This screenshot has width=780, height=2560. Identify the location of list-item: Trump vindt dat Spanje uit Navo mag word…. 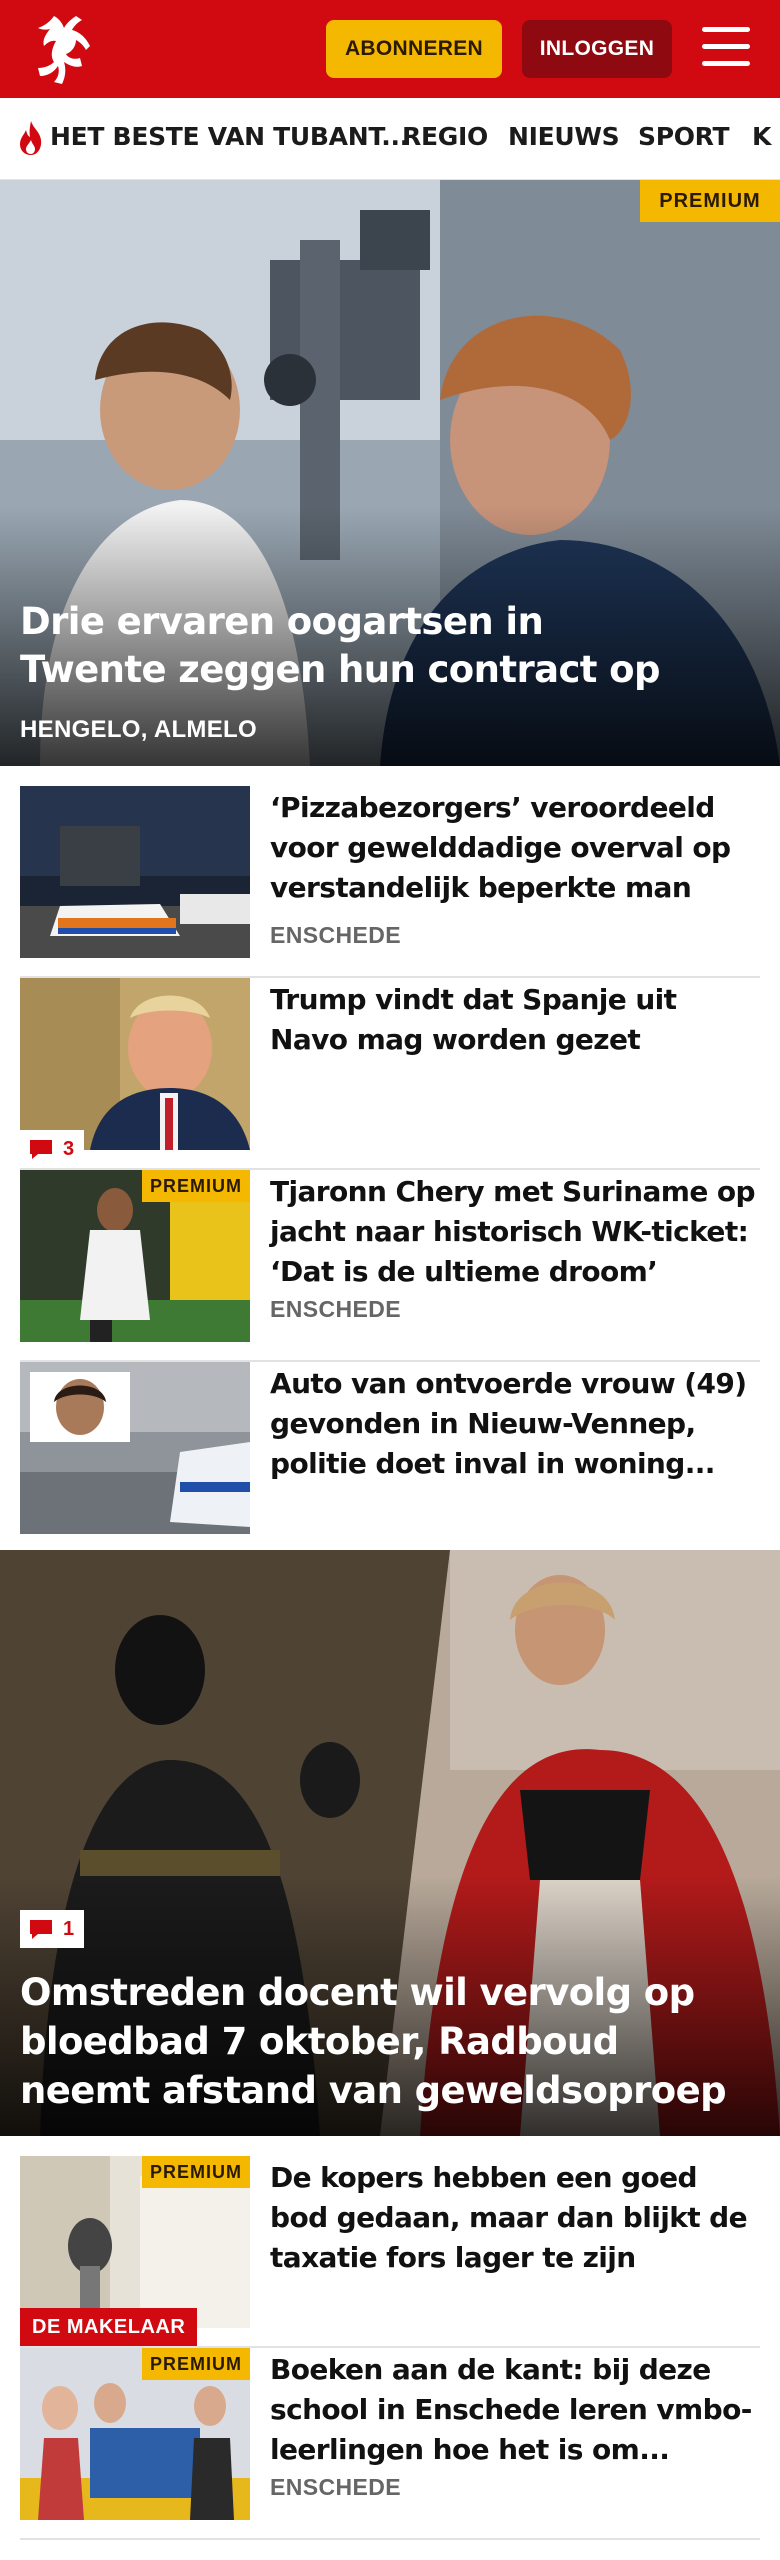
(390, 1074).